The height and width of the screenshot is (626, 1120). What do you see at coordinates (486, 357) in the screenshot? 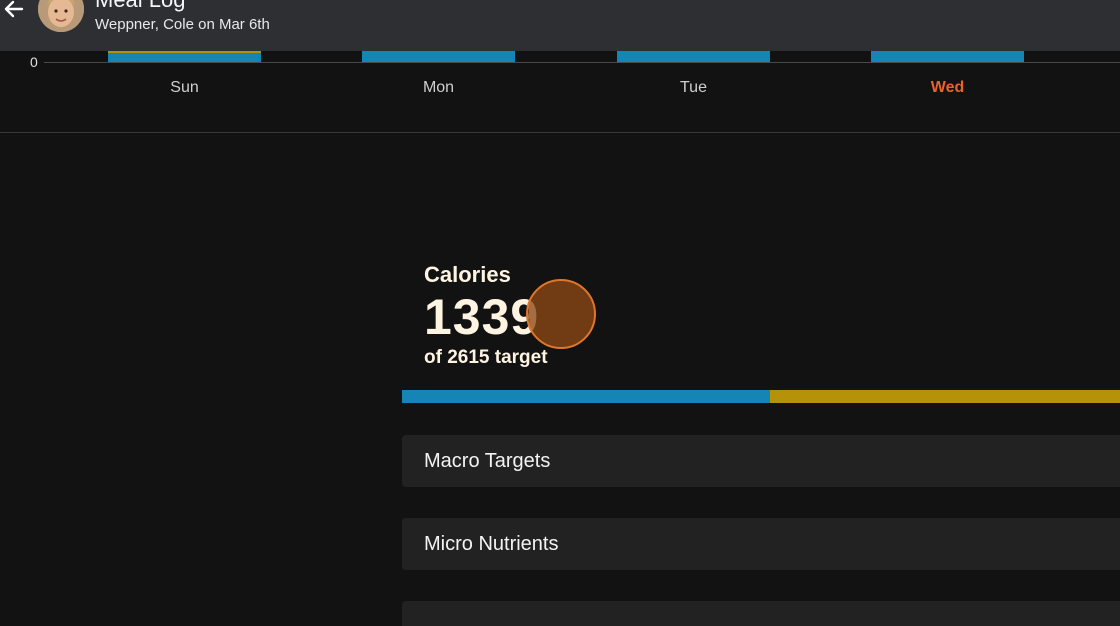
I see `calories-target: of 2615 target` at bounding box center [486, 357].